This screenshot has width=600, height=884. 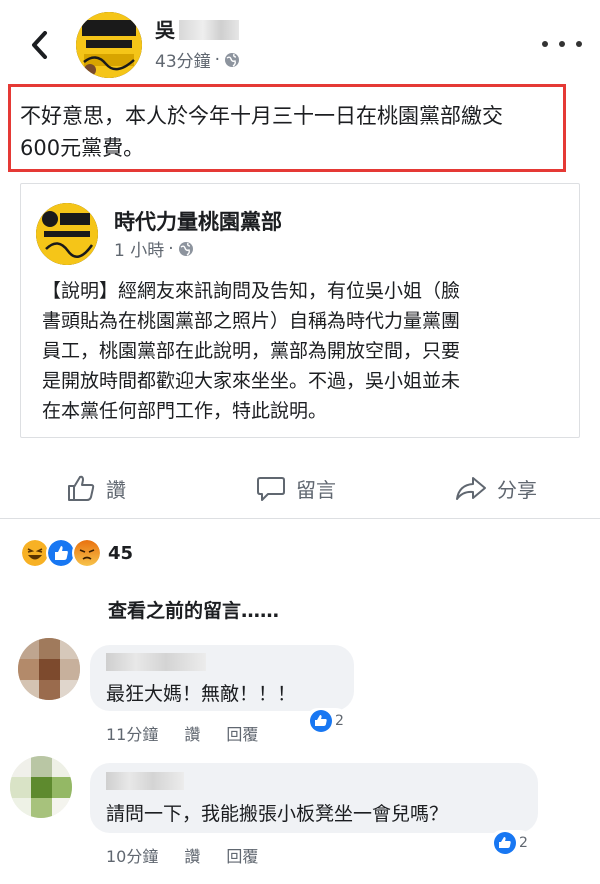 I want to click on blurred-name, so click(x=209, y=30).